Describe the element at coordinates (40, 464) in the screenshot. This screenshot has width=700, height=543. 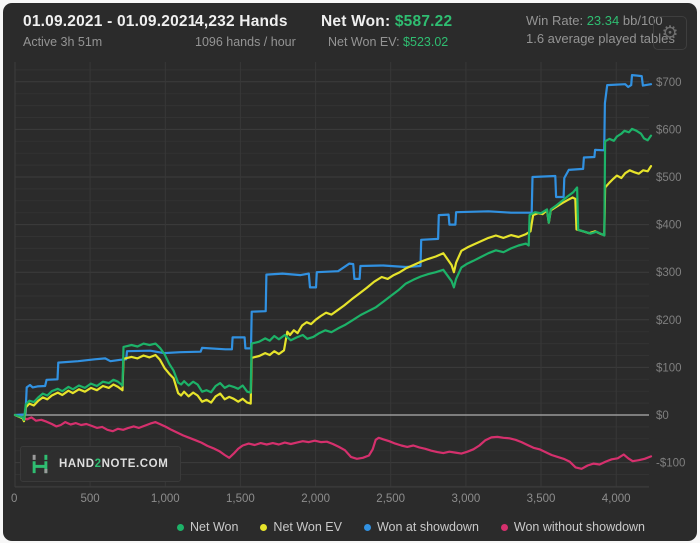
I see `hand2note-logo-icon` at that location.